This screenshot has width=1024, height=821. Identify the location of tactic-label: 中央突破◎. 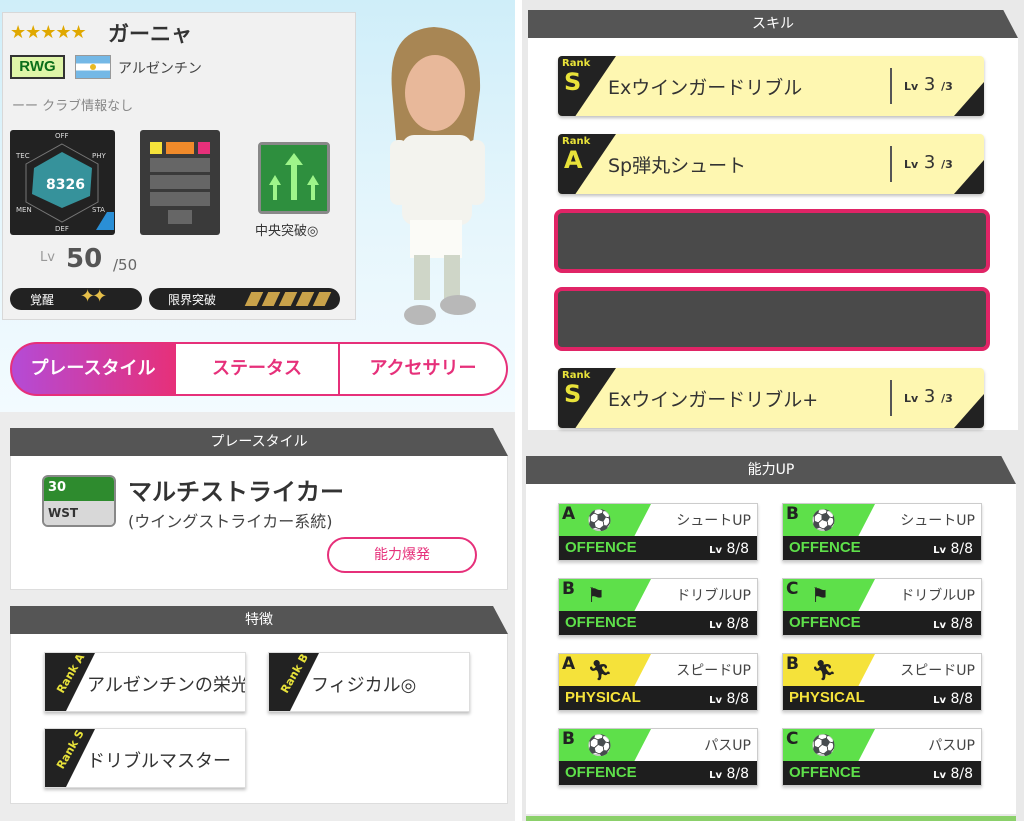
(287, 231).